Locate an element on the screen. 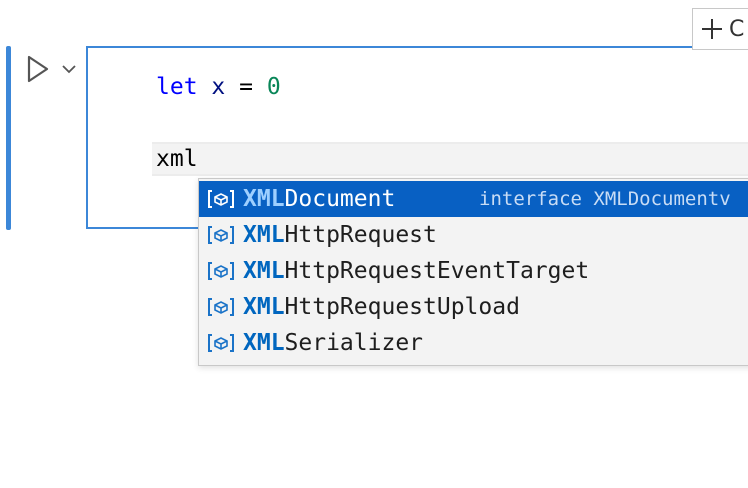  run-cell-button is located at coordinates (38, 69).